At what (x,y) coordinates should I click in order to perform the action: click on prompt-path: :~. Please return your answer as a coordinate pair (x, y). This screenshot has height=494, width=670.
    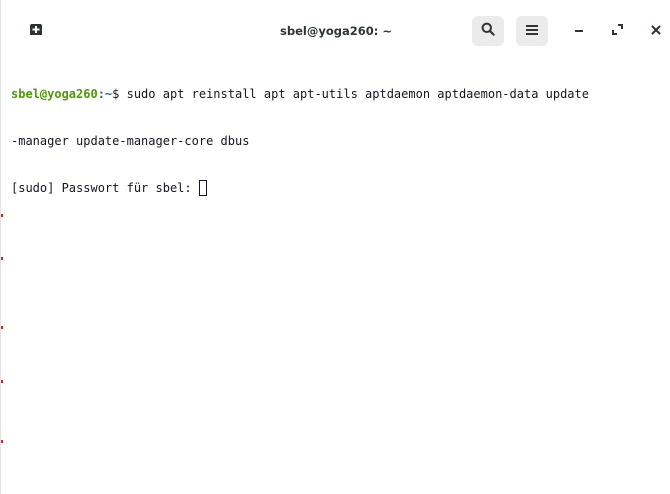
    Looking at the image, I should click on (105, 94).